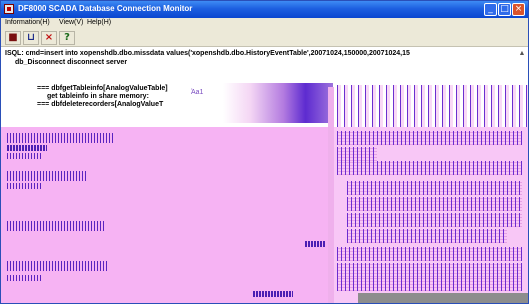 This screenshot has height=304, width=529. What do you see at coordinates (264, 38) in the screenshot?
I see `toolbar: ■ ⊔ × ?` at bounding box center [264, 38].